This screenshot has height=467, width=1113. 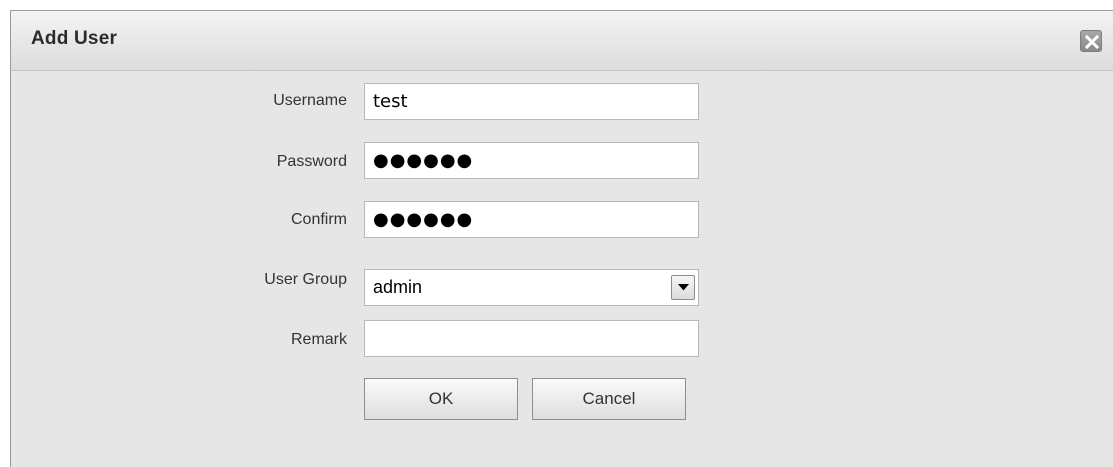 I want to click on user-group-selected-value: admin, so click(x=398, y=287).